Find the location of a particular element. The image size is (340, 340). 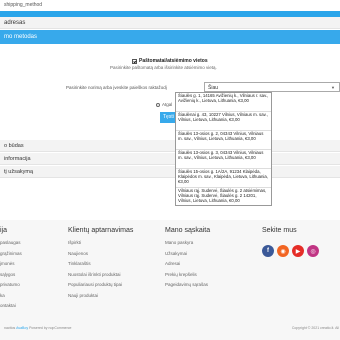

footer-link: Pageidavimų sąrašas is located at coordinates (187, 284).